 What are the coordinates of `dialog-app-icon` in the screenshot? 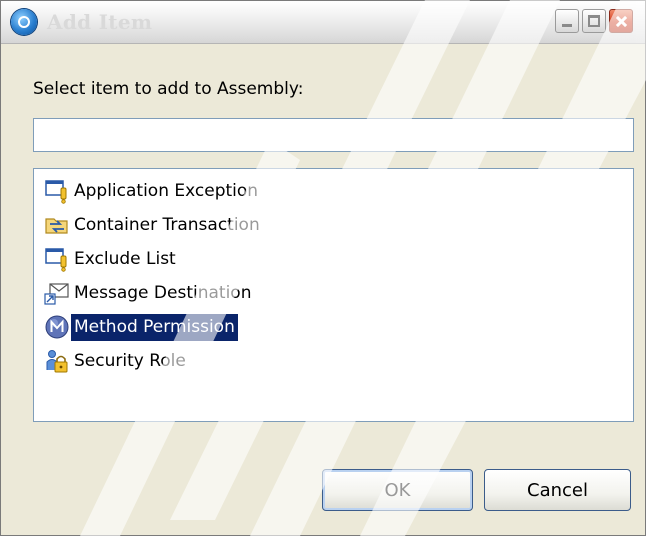 It's located at (24, 22).